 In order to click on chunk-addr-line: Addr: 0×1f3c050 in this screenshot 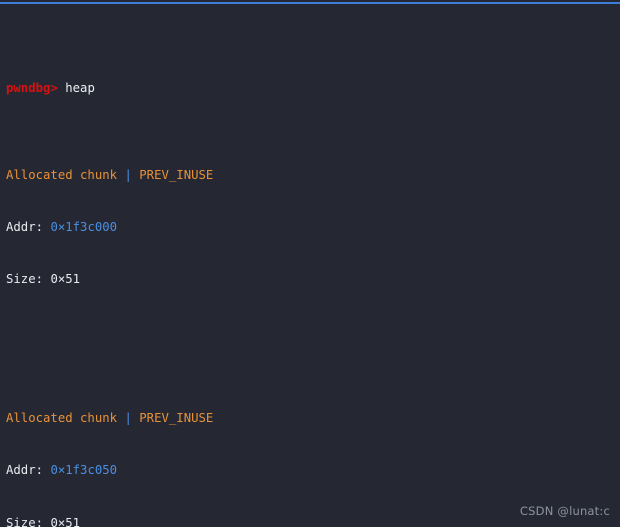, I will do `click(313, 470)`.